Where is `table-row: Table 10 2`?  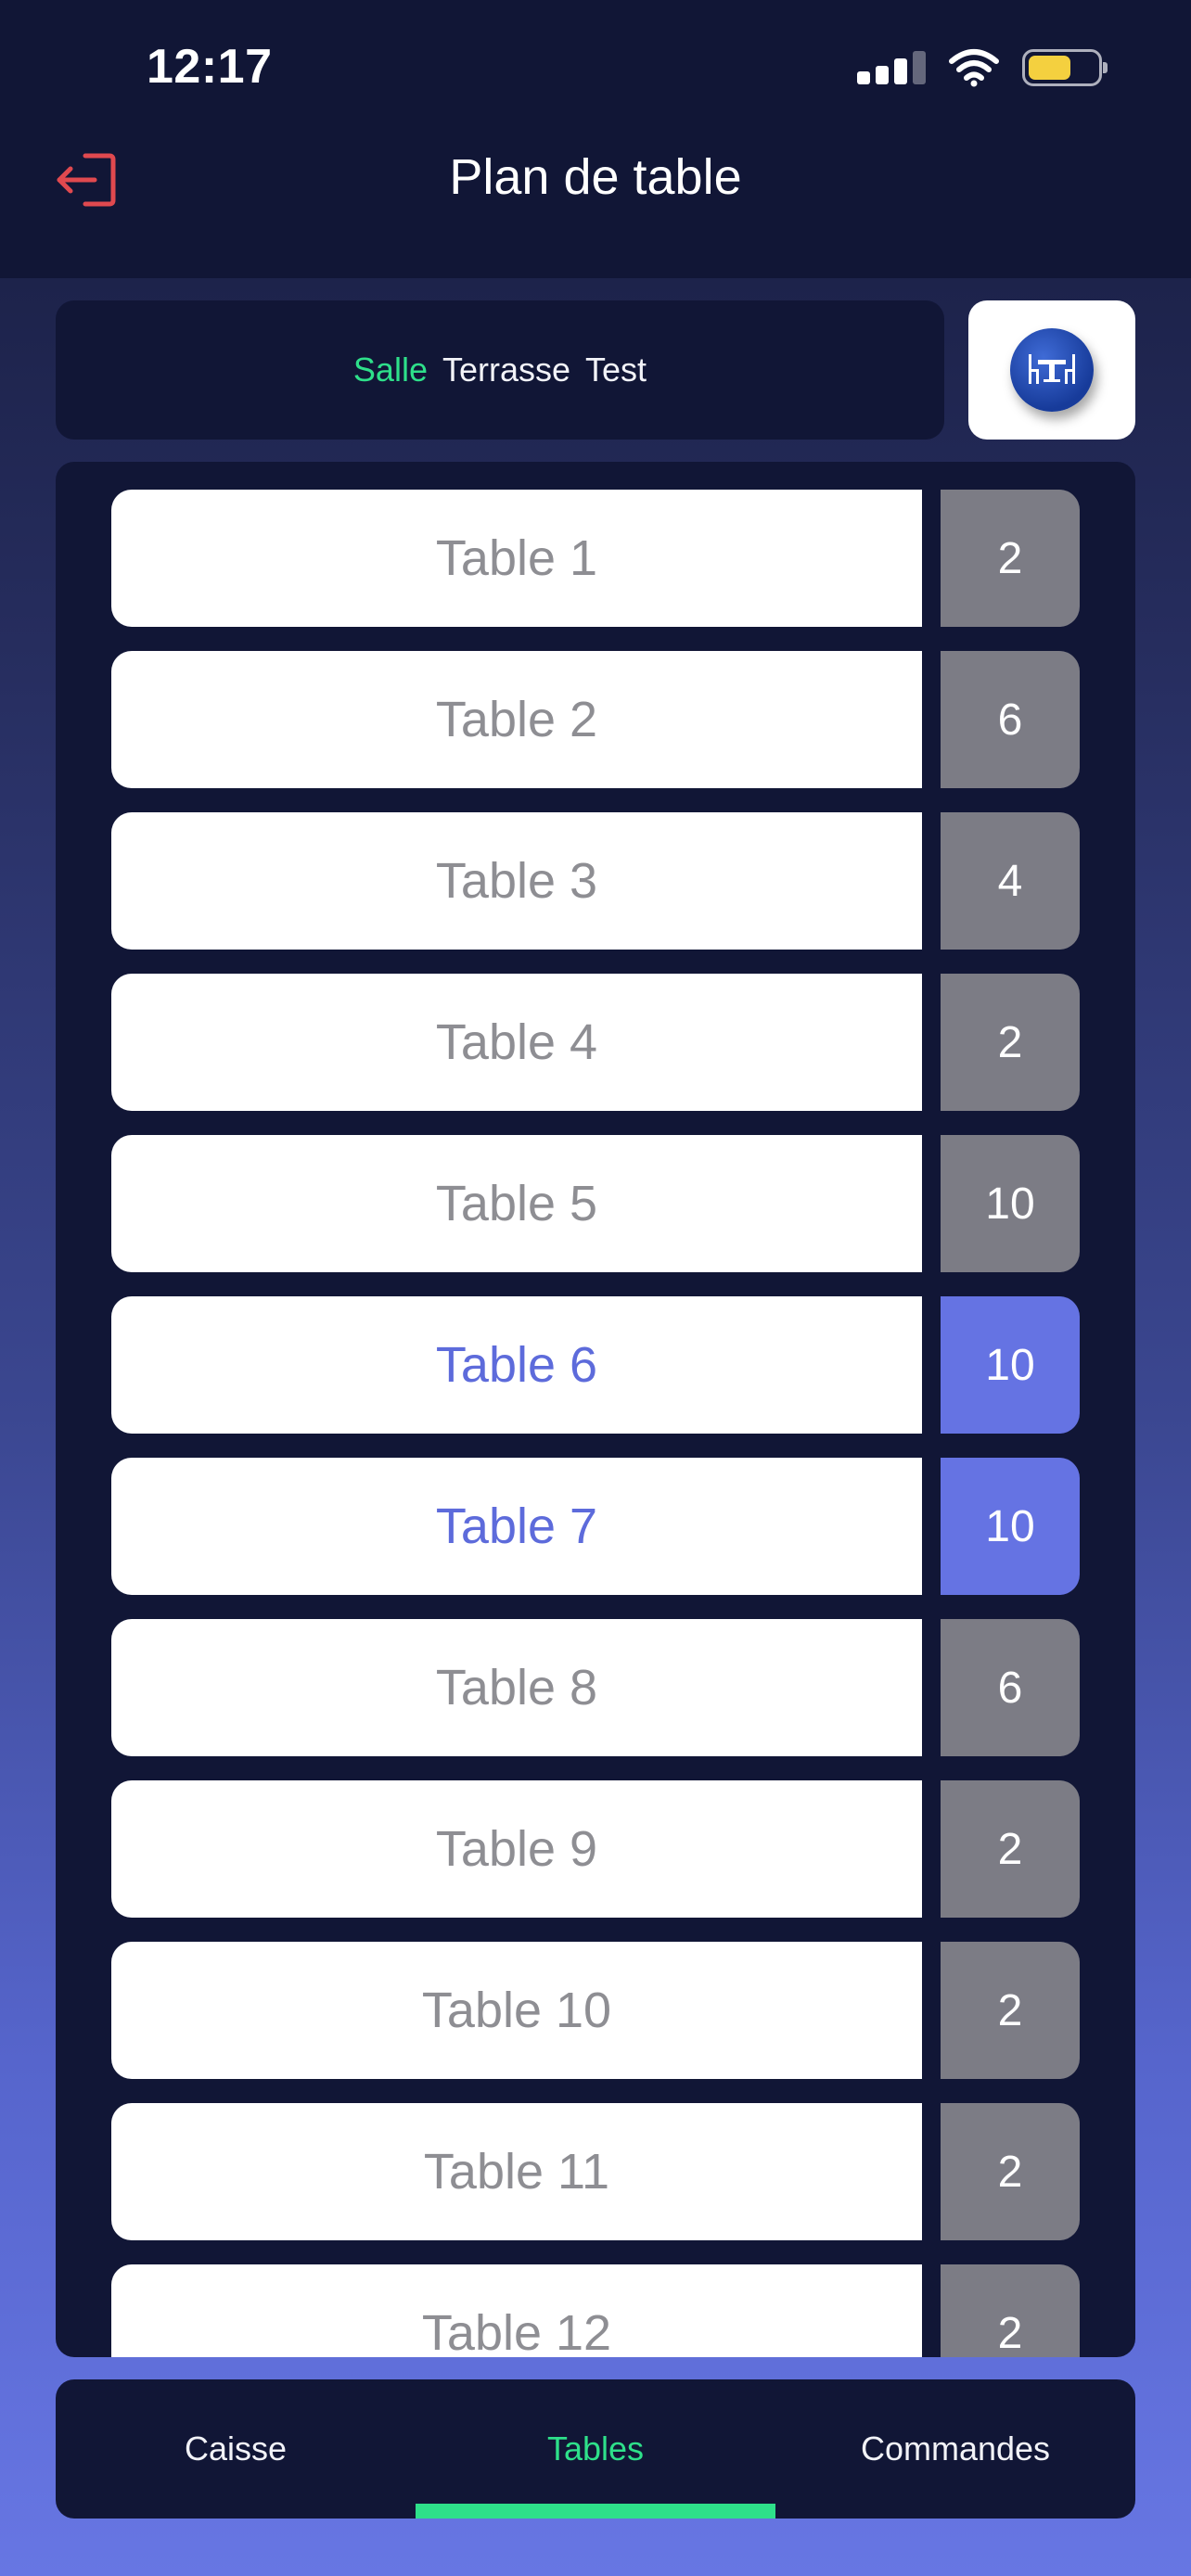 table-row: Table 10 2 is located at coordinates (595, 2010).